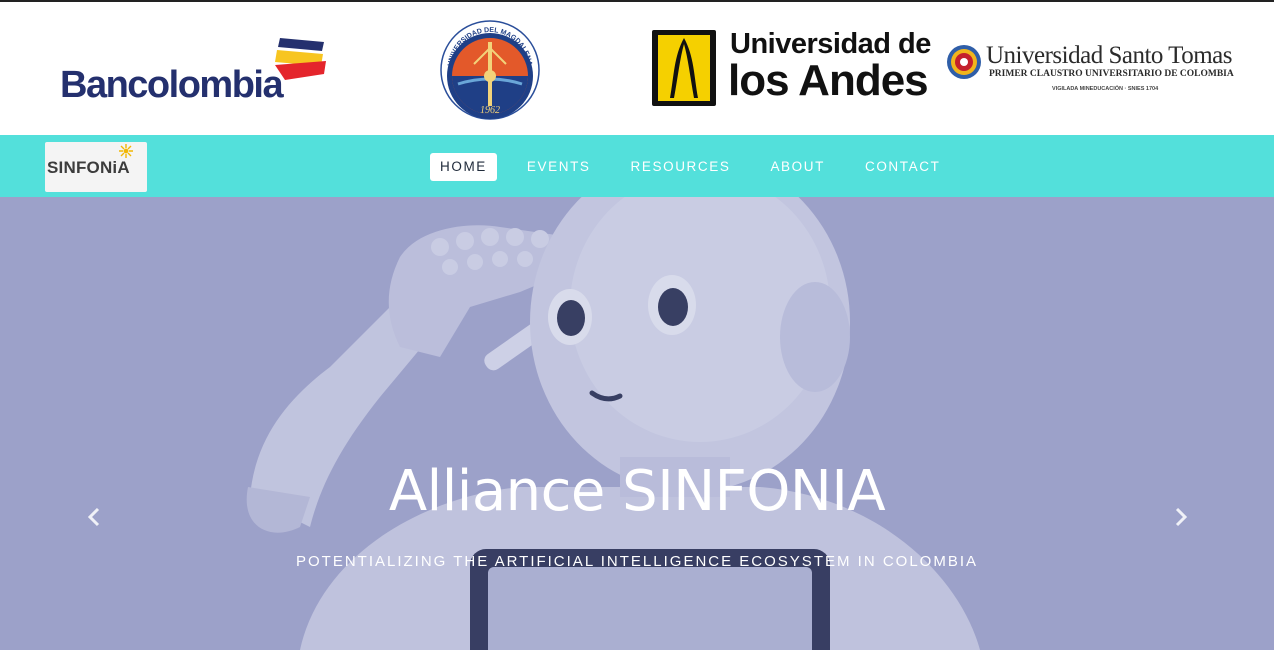 This screenshot has height=650, width=1274. I want to click on hero-title: Alliance SINFONIA, so click(637, 491).